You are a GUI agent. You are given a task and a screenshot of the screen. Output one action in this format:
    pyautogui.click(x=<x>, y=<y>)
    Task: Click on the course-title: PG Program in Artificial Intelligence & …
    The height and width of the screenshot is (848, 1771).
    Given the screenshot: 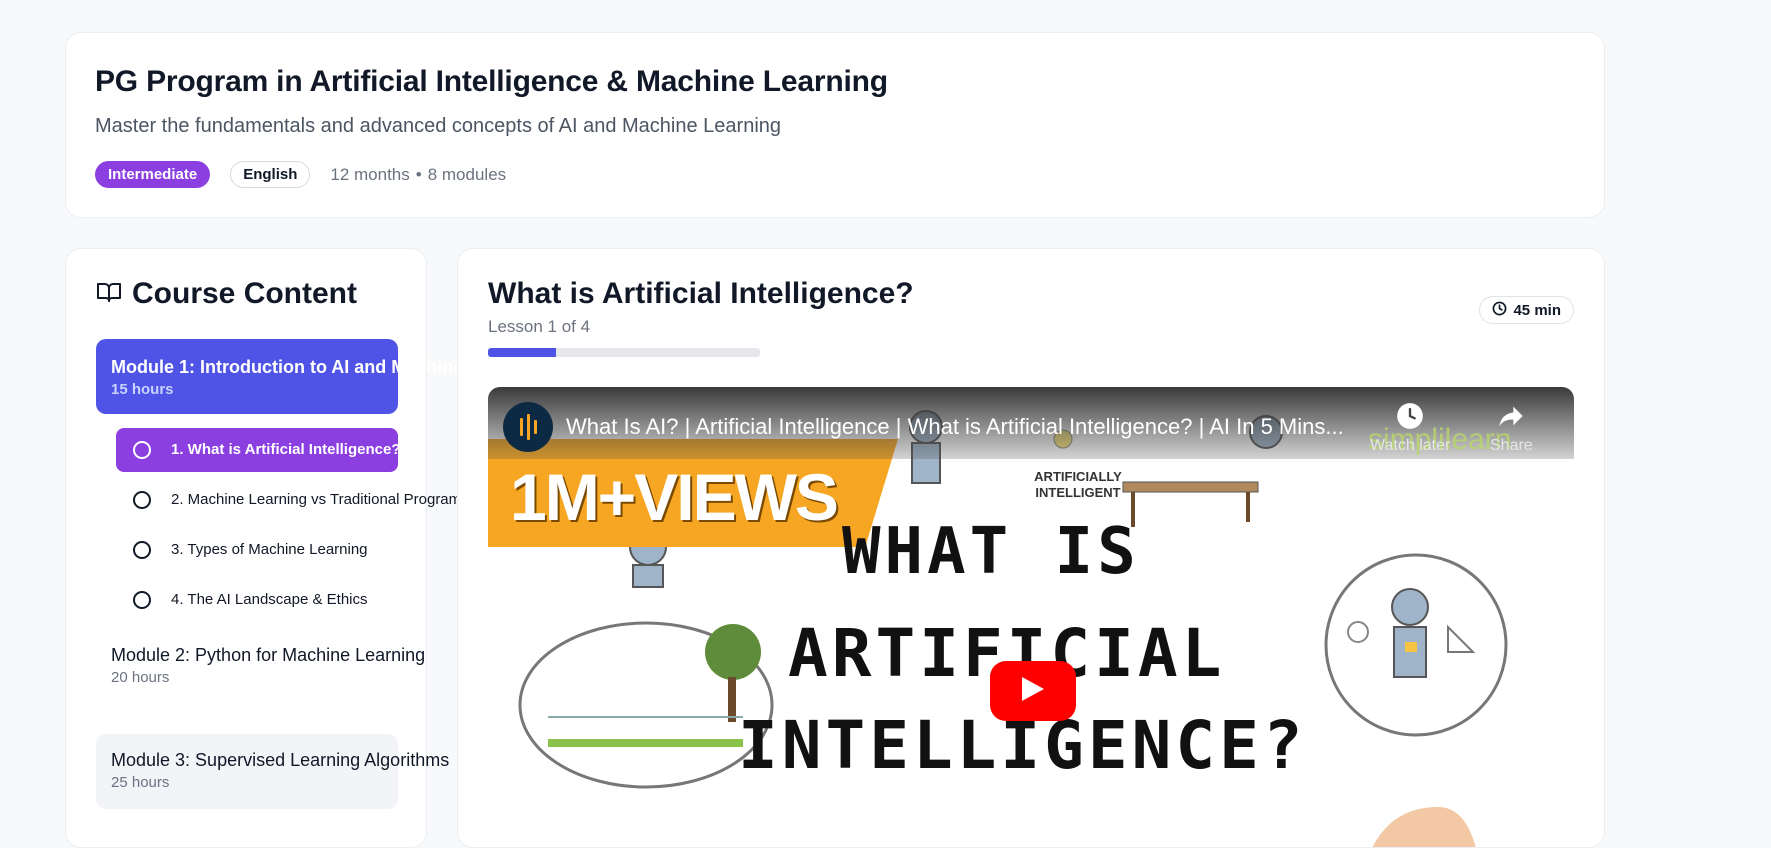 What is the action you would take?
    pyautogui.click(x=491, y=81)
    